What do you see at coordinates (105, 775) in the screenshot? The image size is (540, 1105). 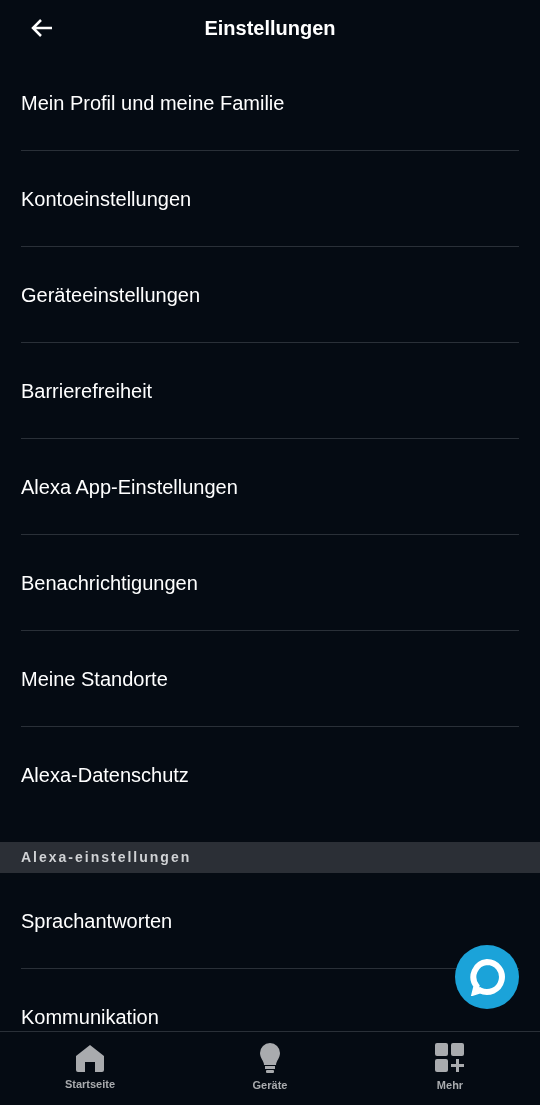 I see `settings-item: Alexa-Datenschutz` at bounding box center [105, 775].